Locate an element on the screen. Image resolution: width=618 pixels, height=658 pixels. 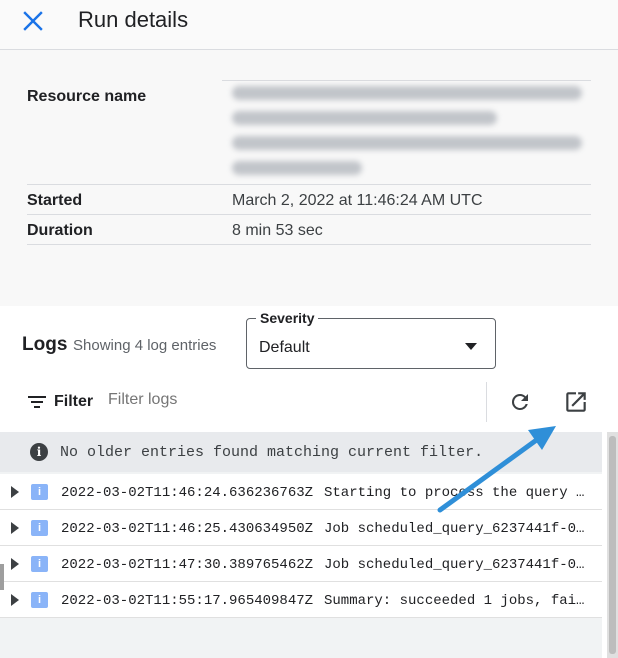
filter-label: Filter is located at coordinates (74, 401).